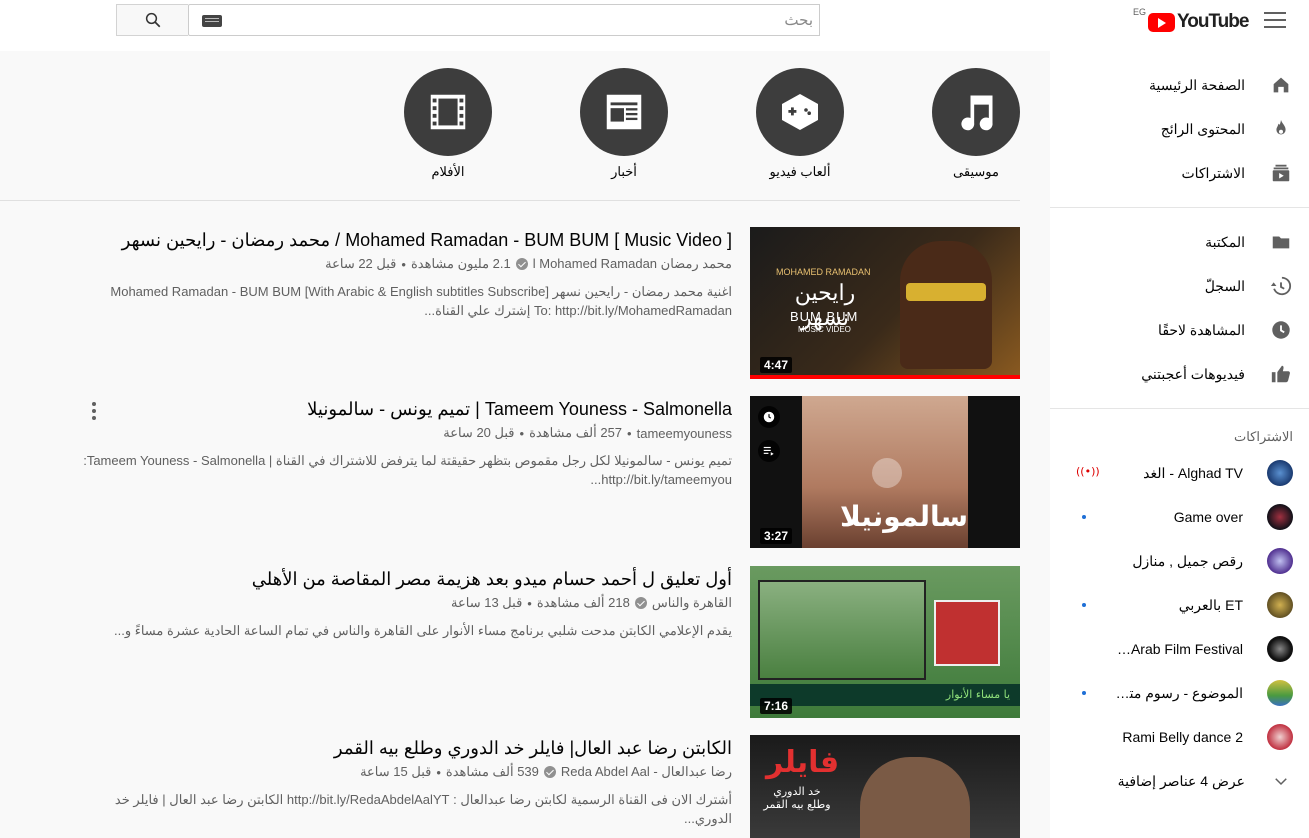 The height and width of the screenshot is (838, 1309). I want to click on channel-name: Malmo Arab Film Festival, so click(1179, 649).